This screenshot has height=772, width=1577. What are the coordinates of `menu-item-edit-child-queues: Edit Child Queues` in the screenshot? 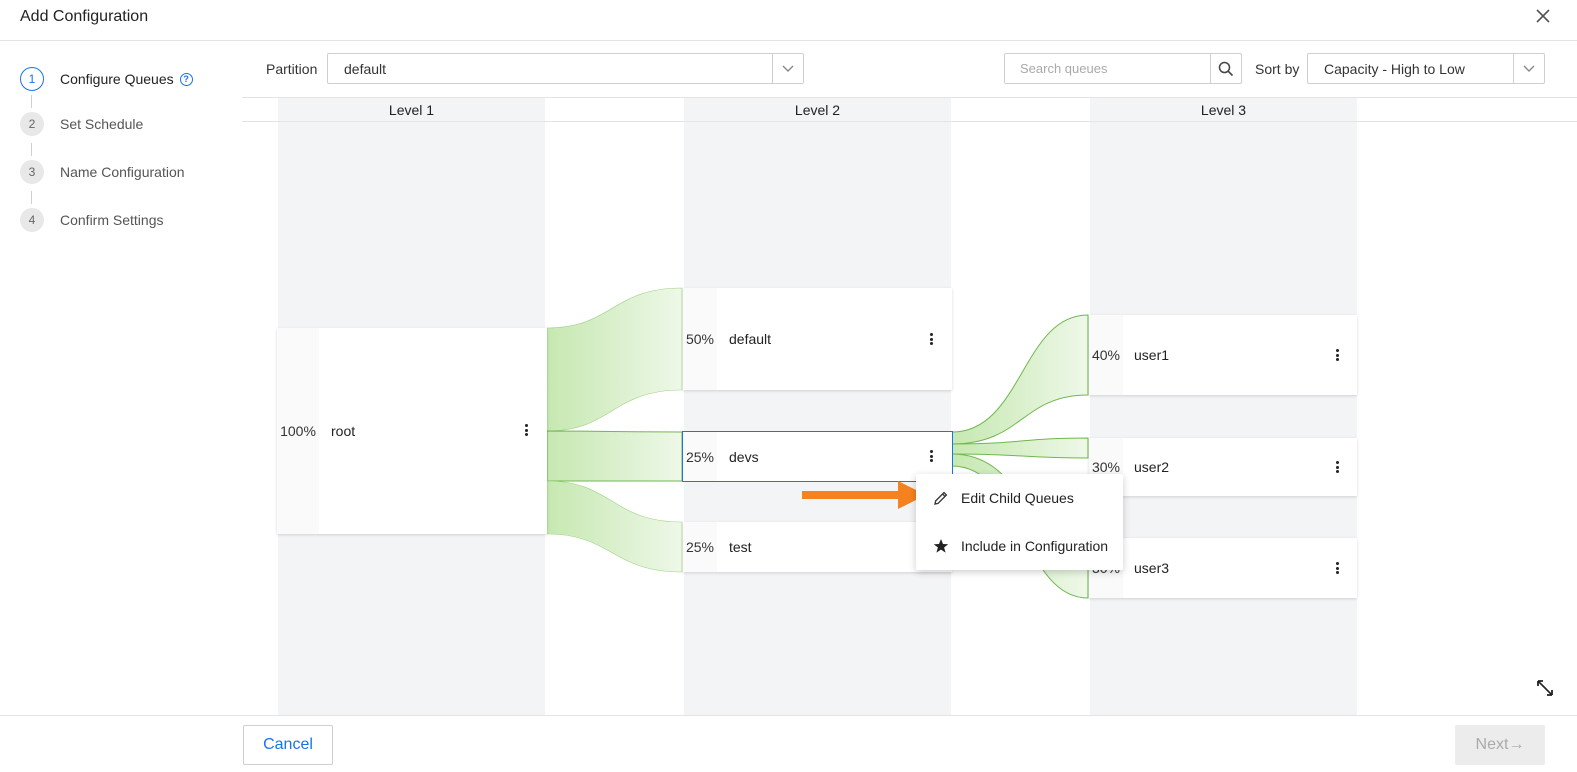 It's located at (1019, 498).